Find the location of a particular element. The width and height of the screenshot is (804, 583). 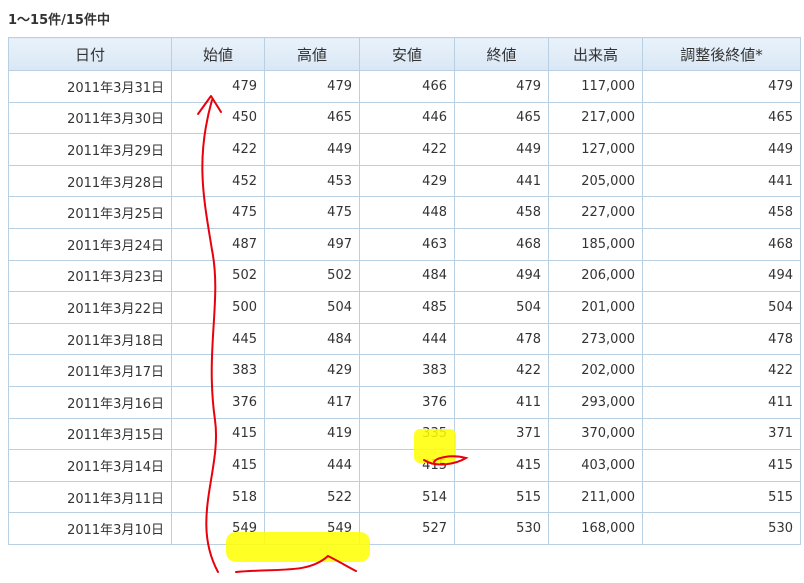

cell-adj-close: 458 is located at coordinates (721, 212).